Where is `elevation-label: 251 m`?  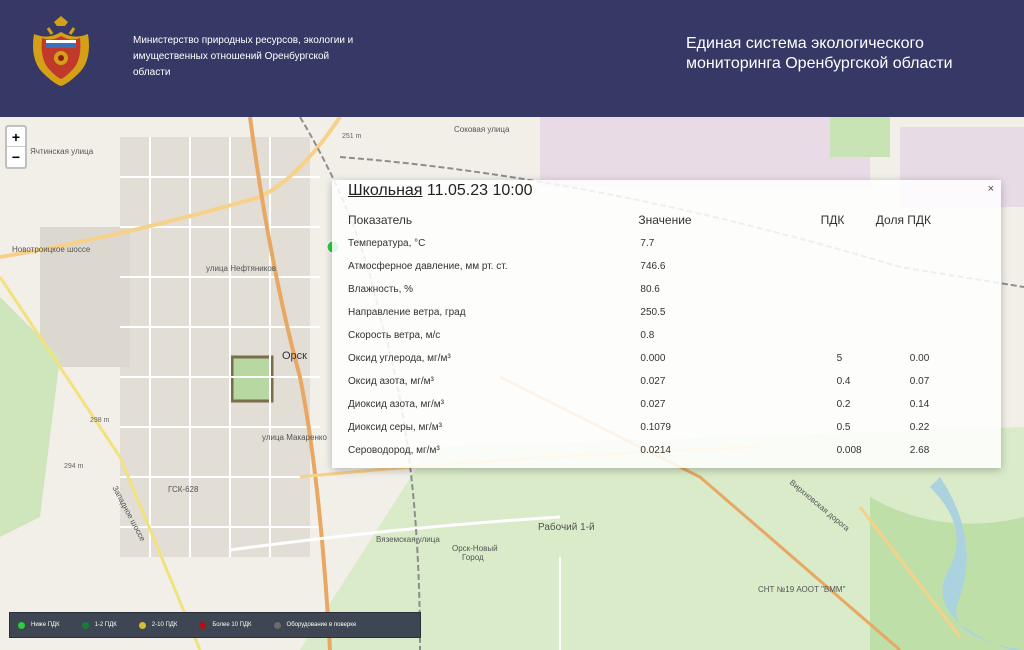 elevation-label: 251 m is located at coordinates (352, 136).